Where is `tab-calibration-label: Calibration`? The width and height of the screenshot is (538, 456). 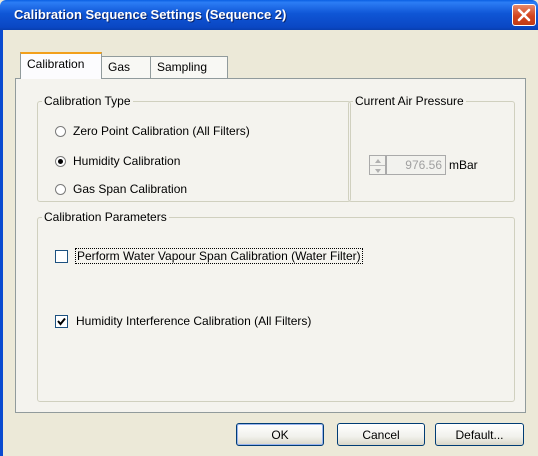
tab-calibration-label: Calibration is located at coordinates (56, 64).